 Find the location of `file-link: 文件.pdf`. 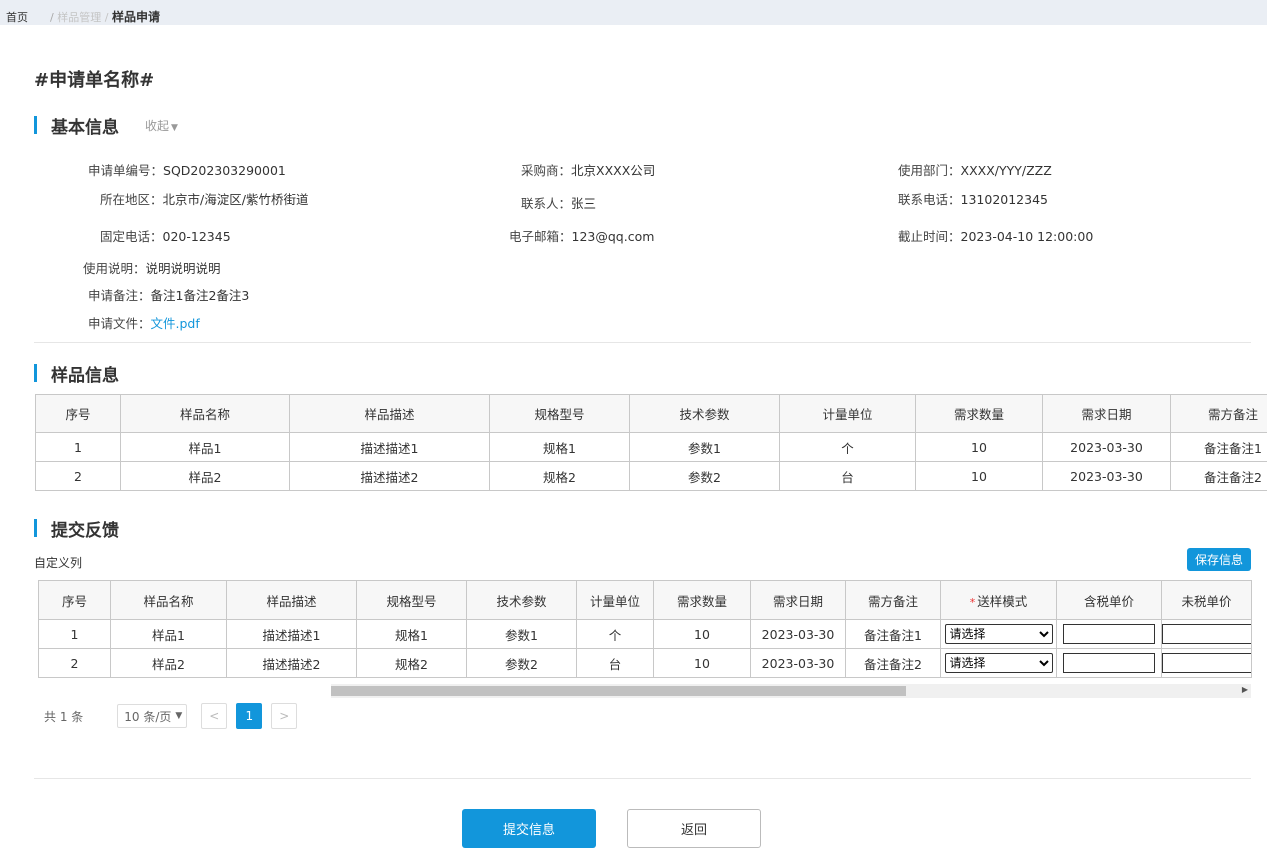

file-link: 文件.pdf is located at coordinates (175, 323).